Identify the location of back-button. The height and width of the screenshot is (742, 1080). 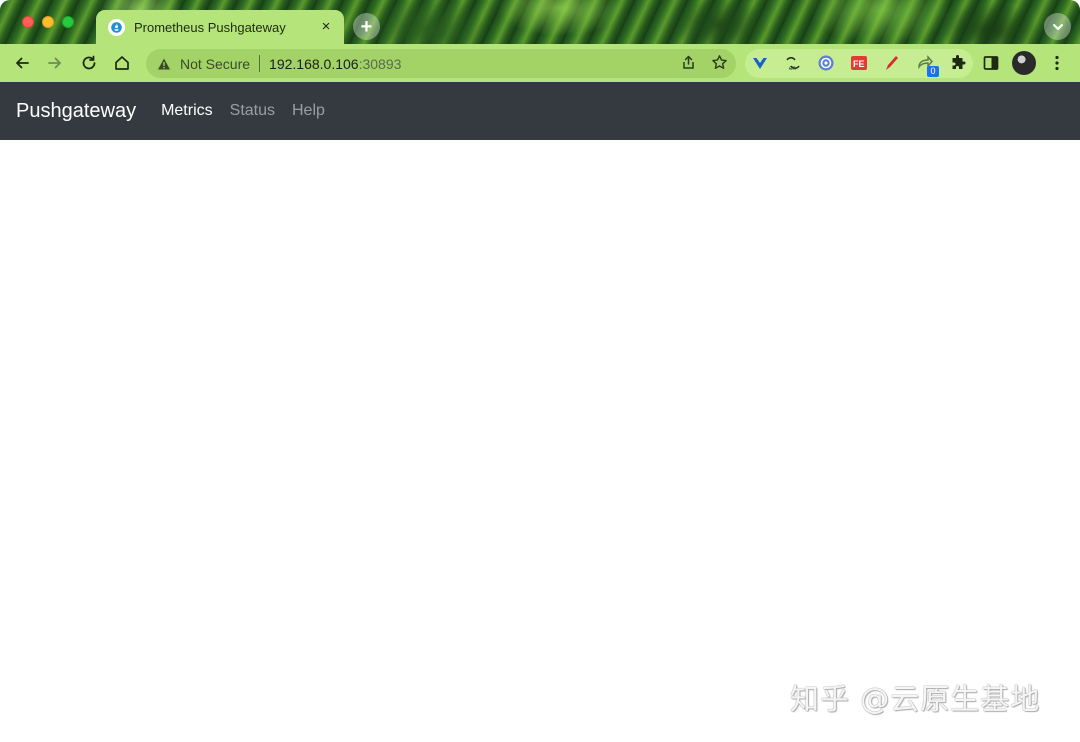
(22, 63).